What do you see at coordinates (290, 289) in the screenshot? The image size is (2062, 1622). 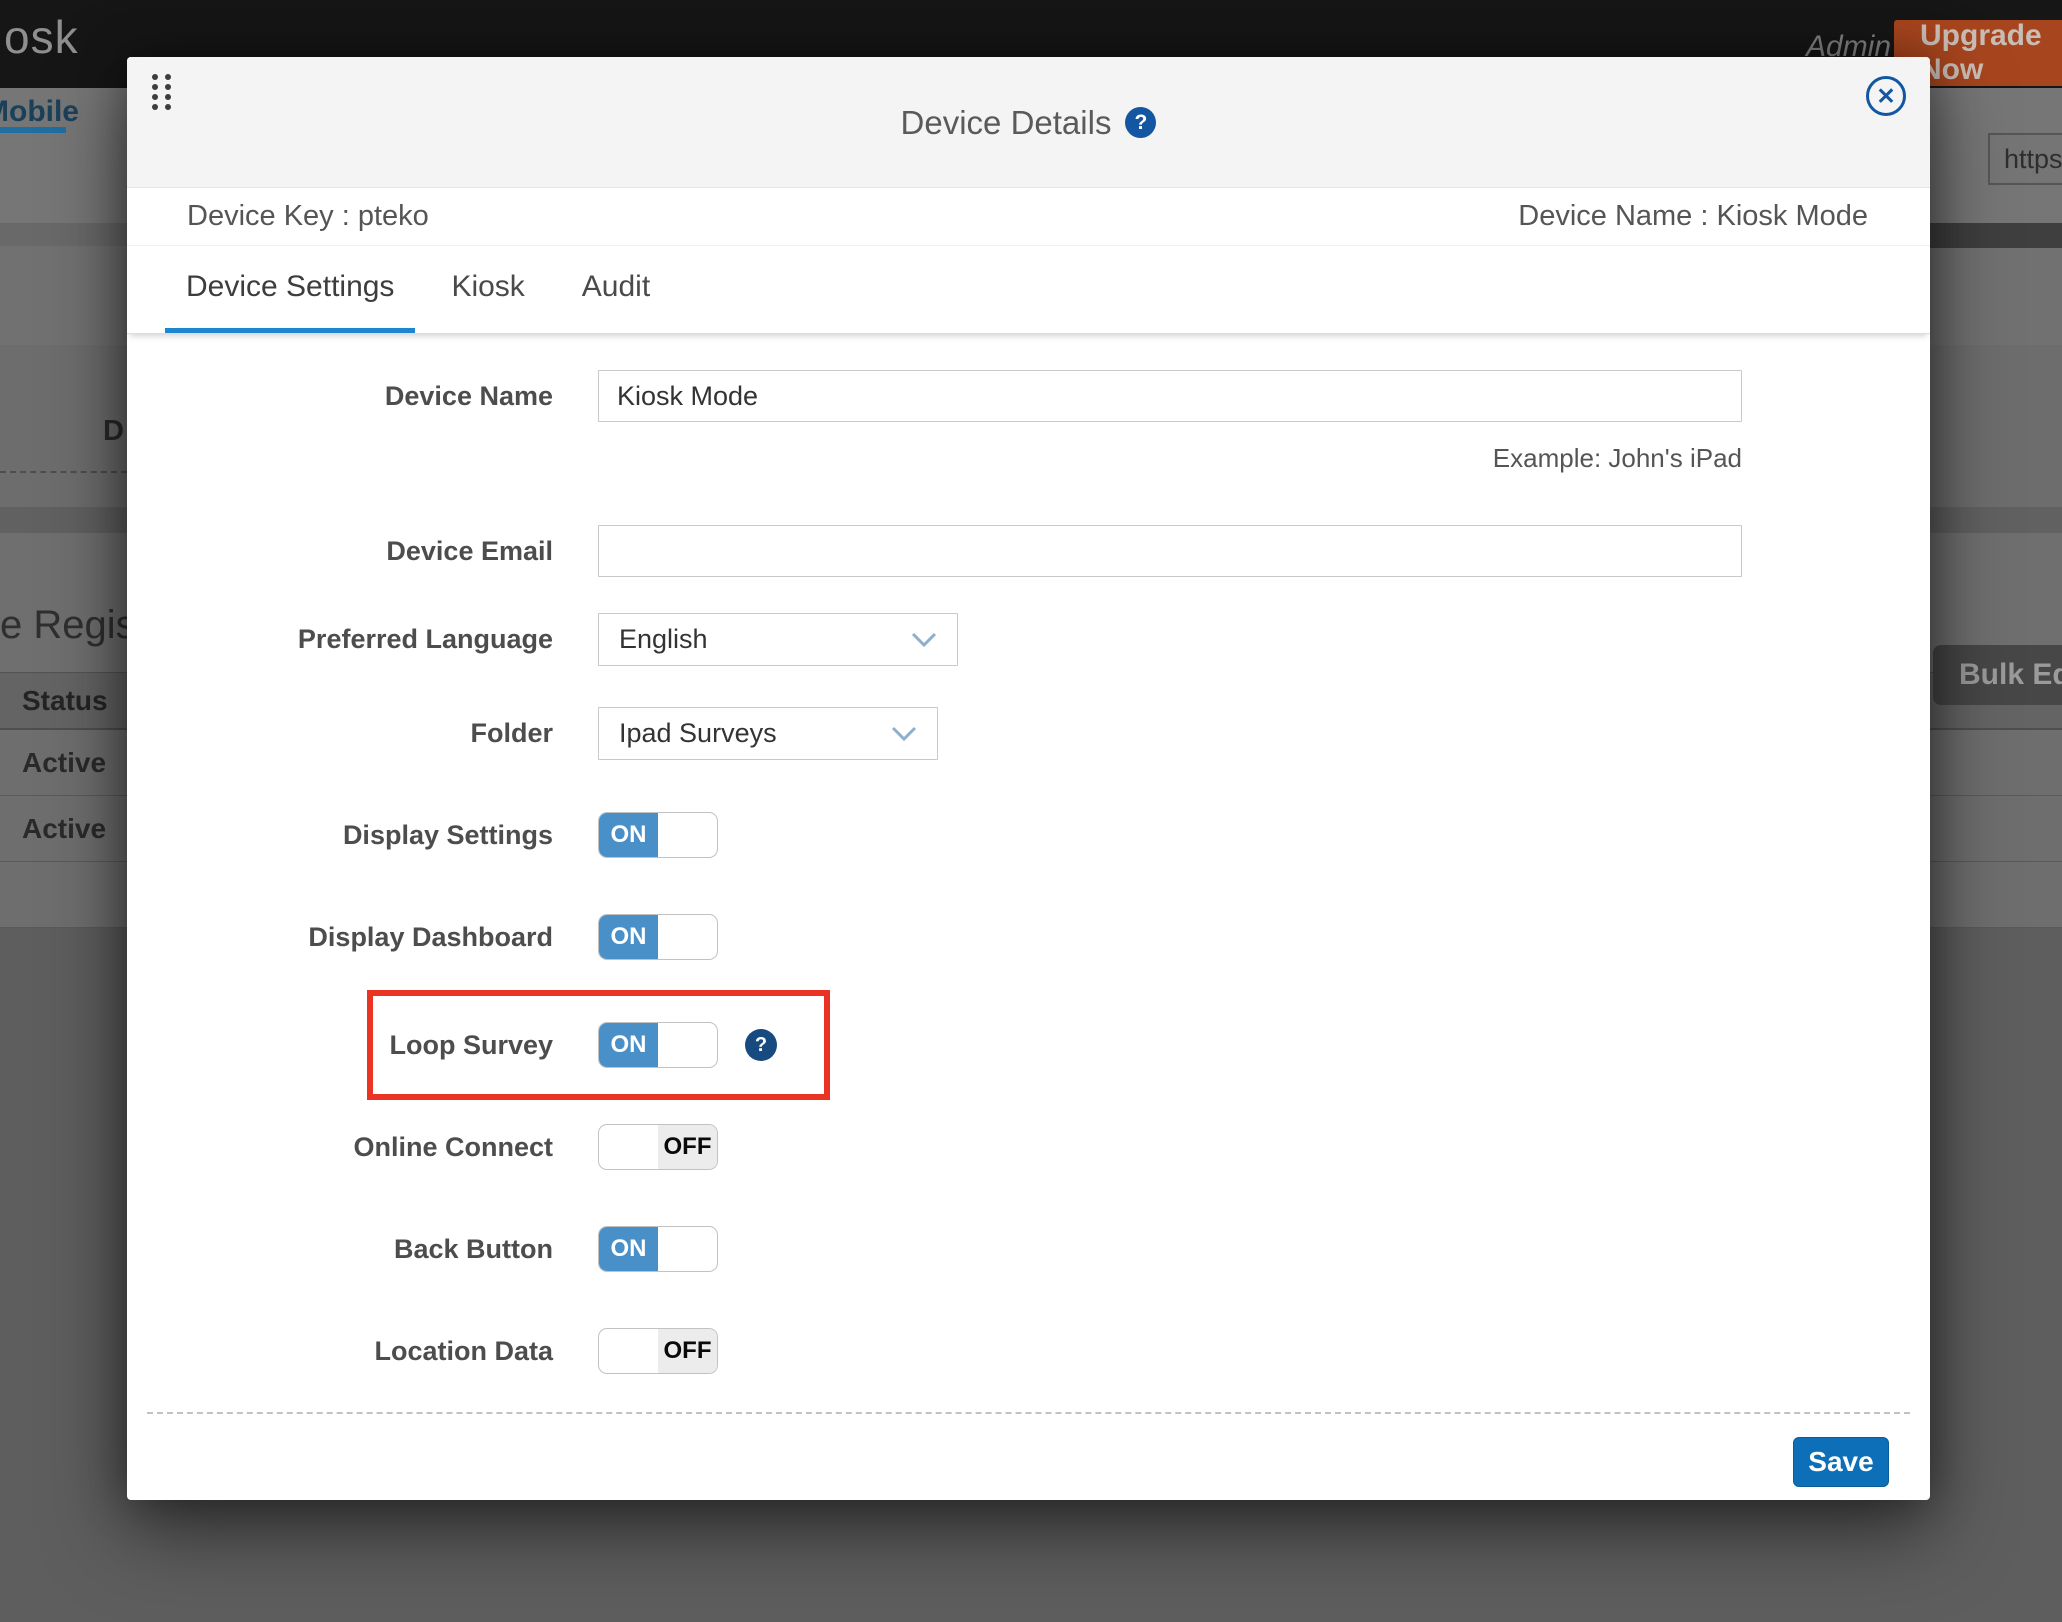 I see `tab-device-settings: Device Settings` at bounding box center [290, 289].